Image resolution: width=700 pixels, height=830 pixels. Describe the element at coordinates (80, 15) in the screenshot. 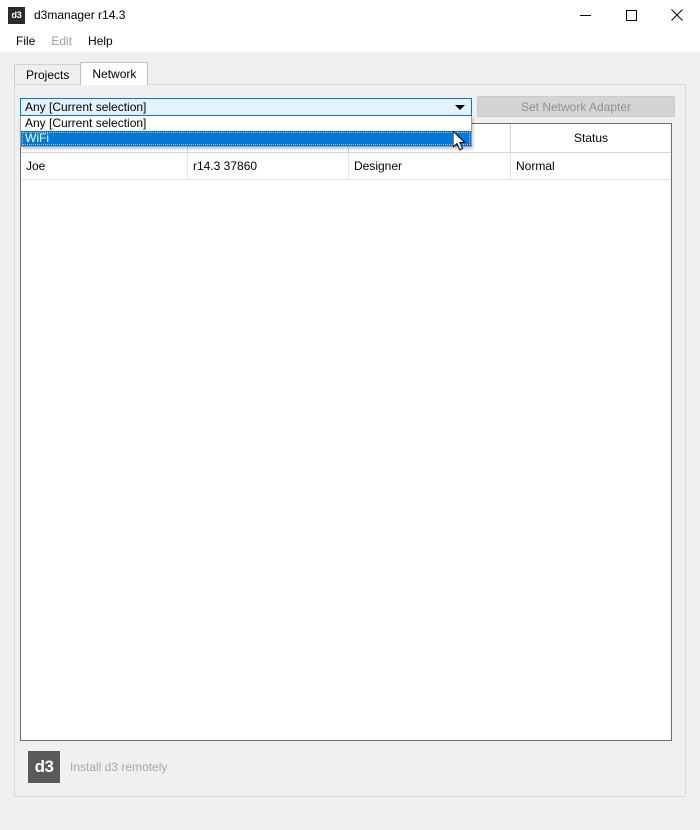

I see `window-title: d3manager r14.3` at that location.